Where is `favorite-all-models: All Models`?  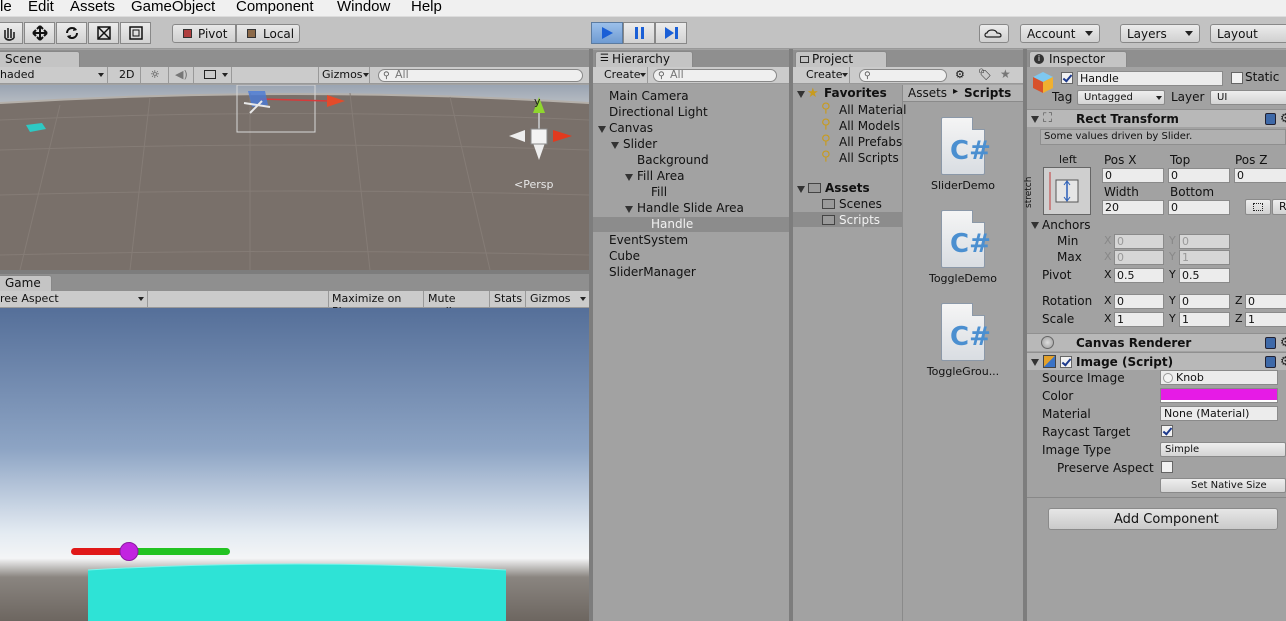 favorite-all-models: All Models is located at coordinates (869, 126).